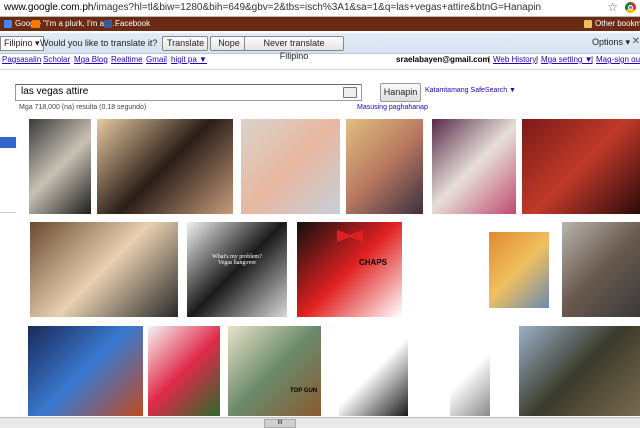  I want to click on bow-tie-icon, so click(350, 236).